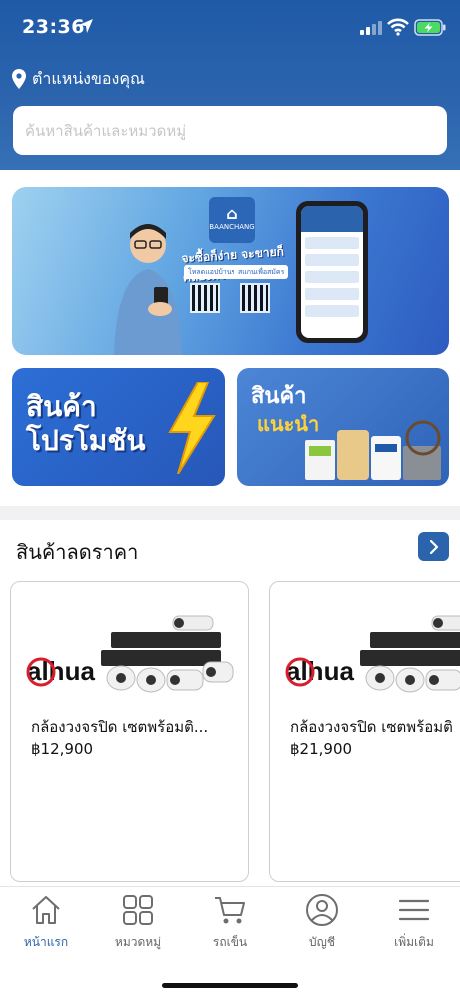 The height and width of the screenshot is (996, 460). What do you see at coordinates (192, 428) in the screenshot?
I see `lightning-bolt-icon` at bounding box center [192, 428].